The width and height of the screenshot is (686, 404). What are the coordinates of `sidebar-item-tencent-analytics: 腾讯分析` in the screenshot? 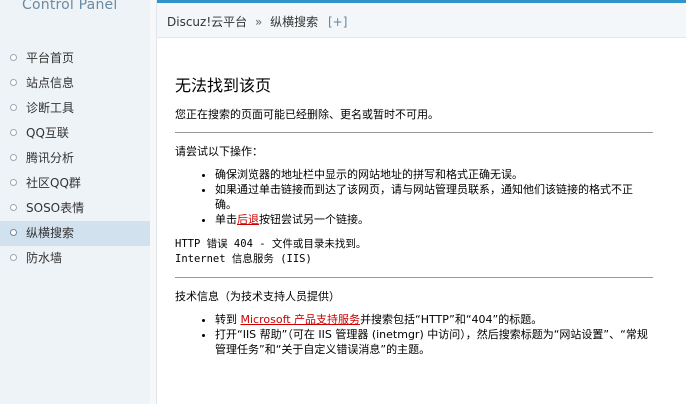 It's located at (75, 158).